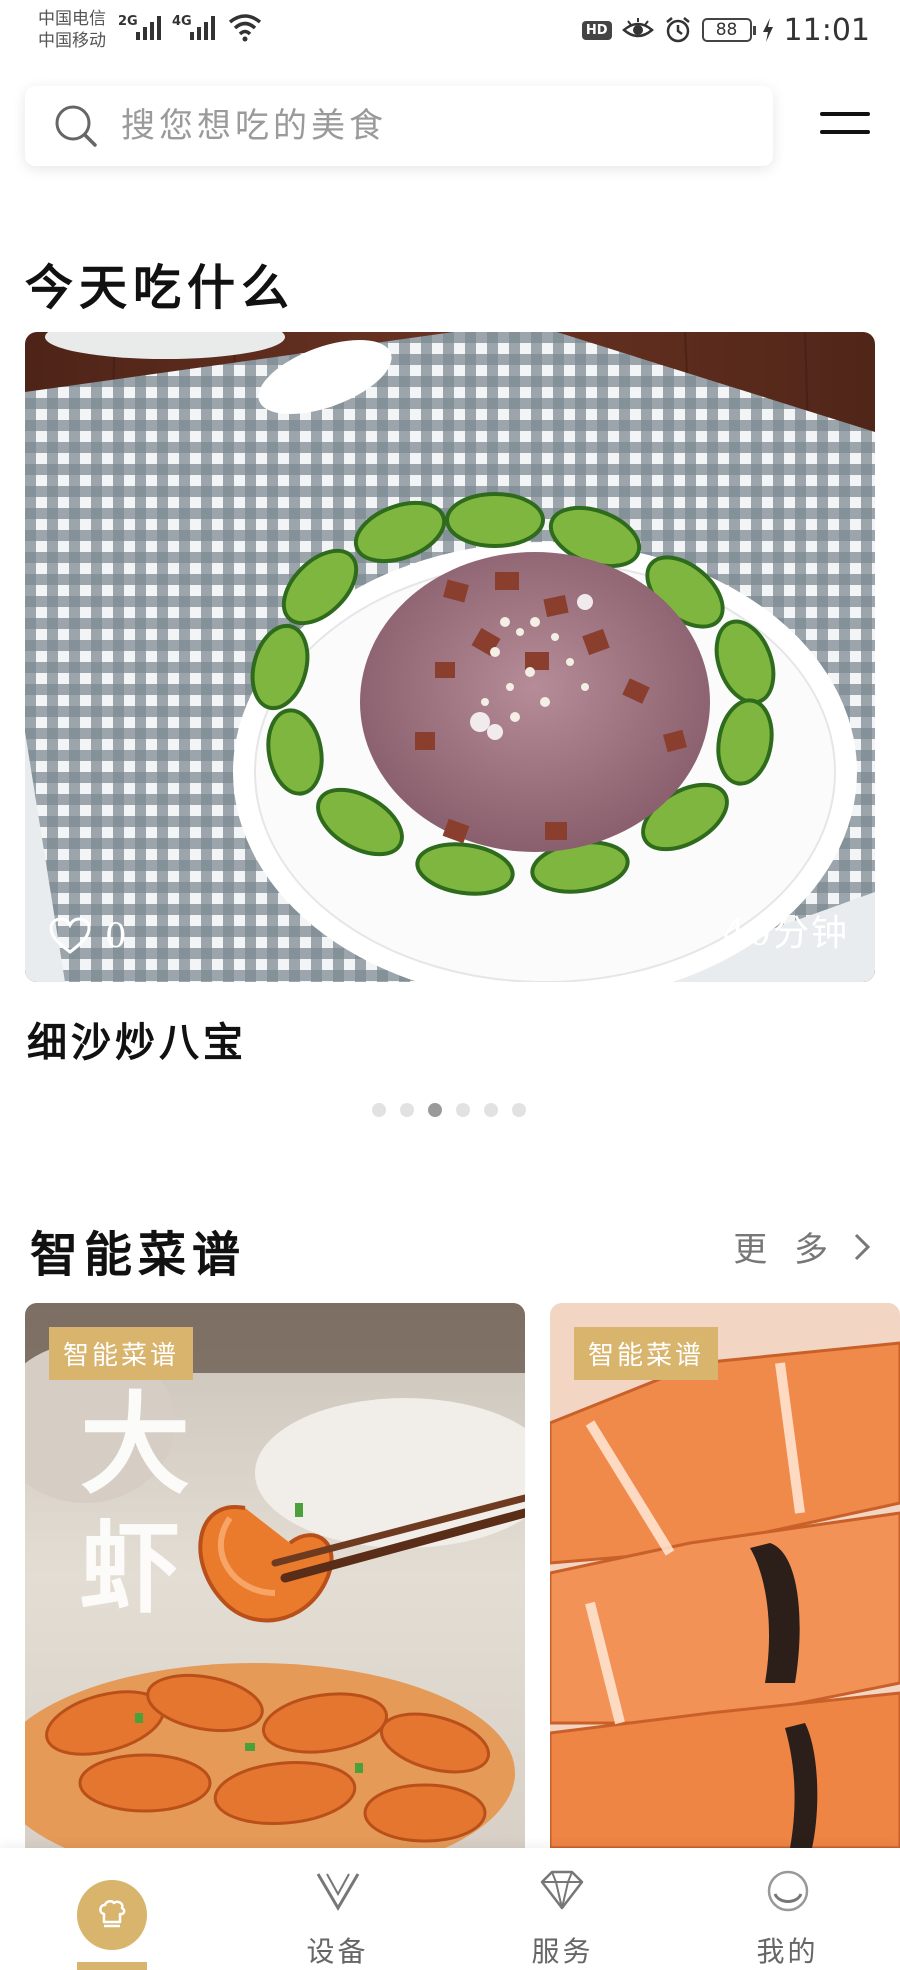 The image size is (900, 1970). Describe the element at coordinates (637, 28) in the screenshot. I see `eye-comfort-icon` at that location.